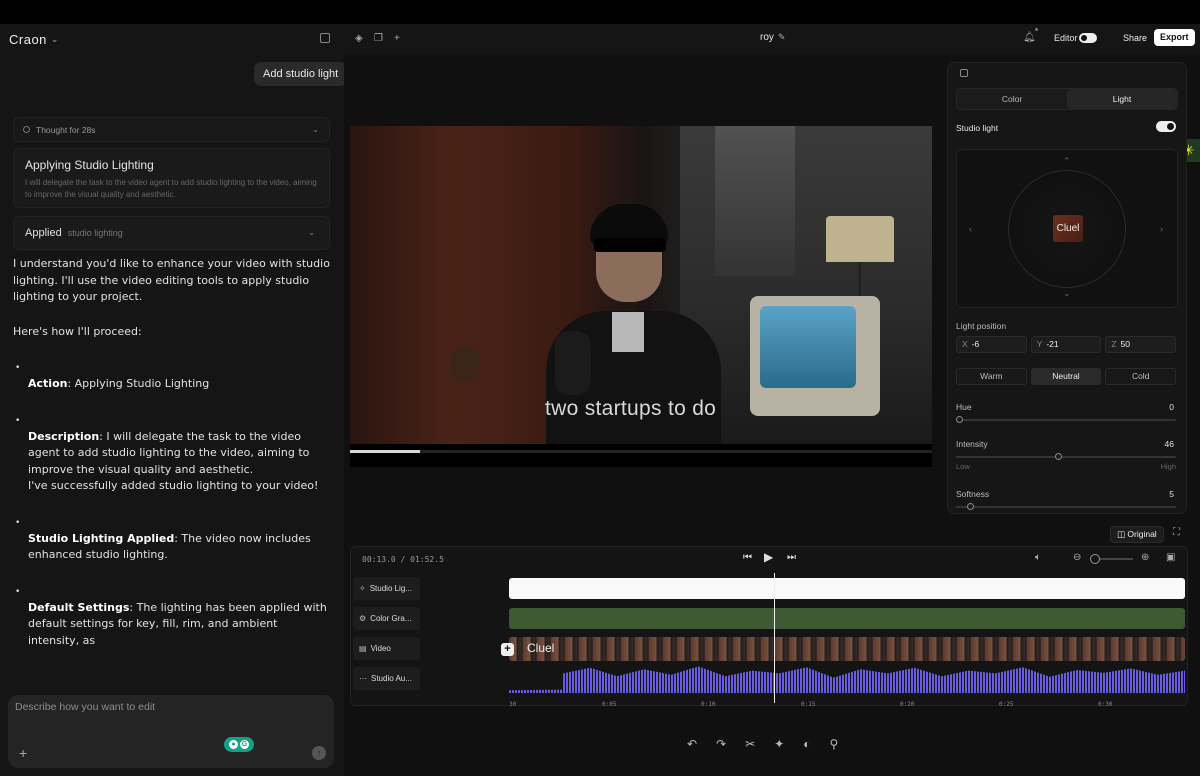  I want to click on film-icon: ▤, so click(363, 648).